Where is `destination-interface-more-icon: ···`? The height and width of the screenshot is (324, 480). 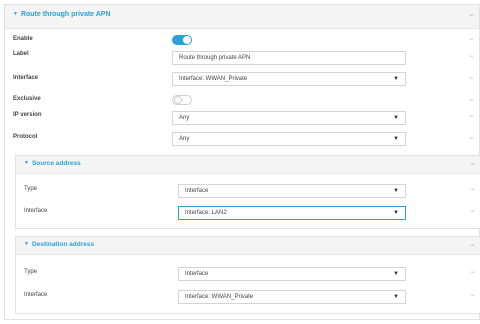
destination-interface-more-icon: ··· is located at coordinates (472, 295).